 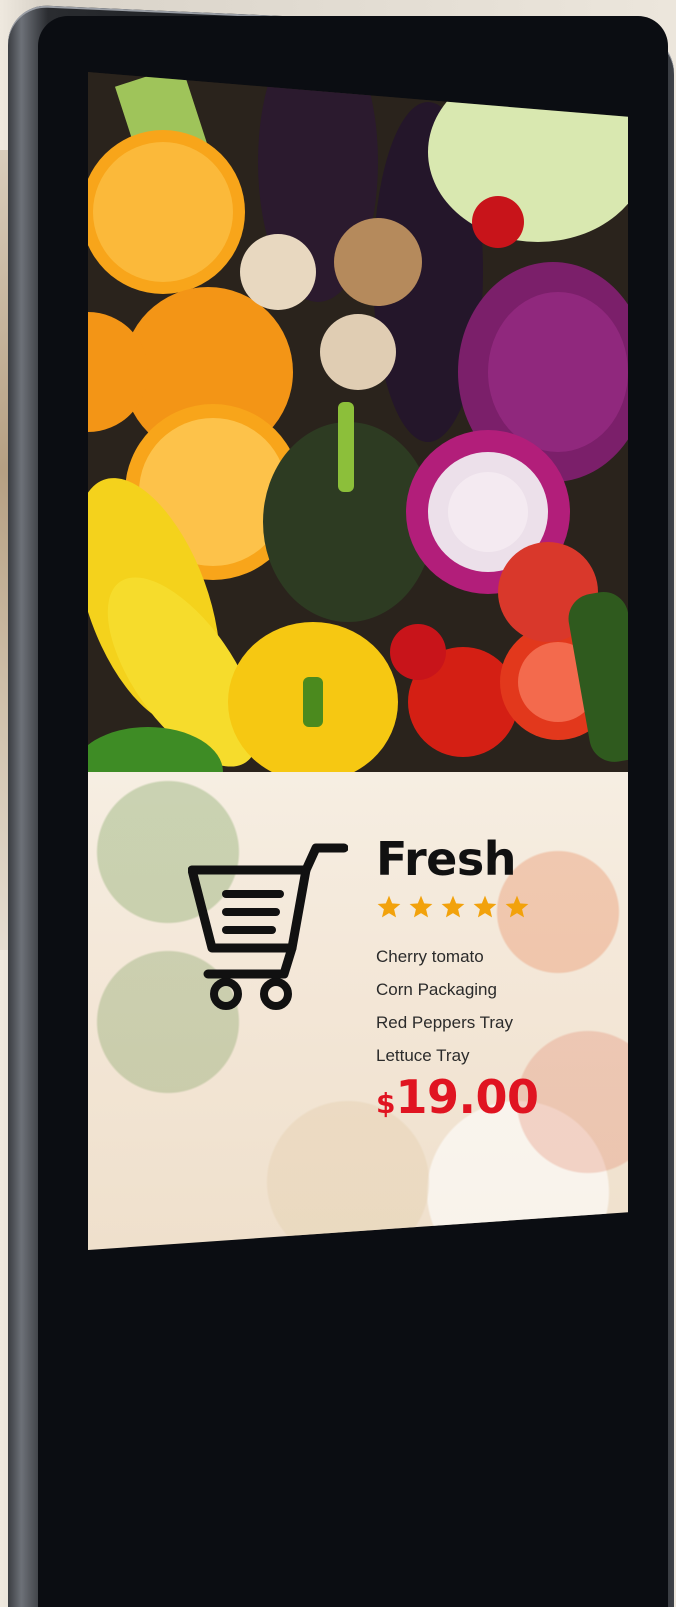 What do you see at coordinates (430, 956) in the screenshot?
I see `product-item: Cherry tomato` at bounding box center [430, 956].